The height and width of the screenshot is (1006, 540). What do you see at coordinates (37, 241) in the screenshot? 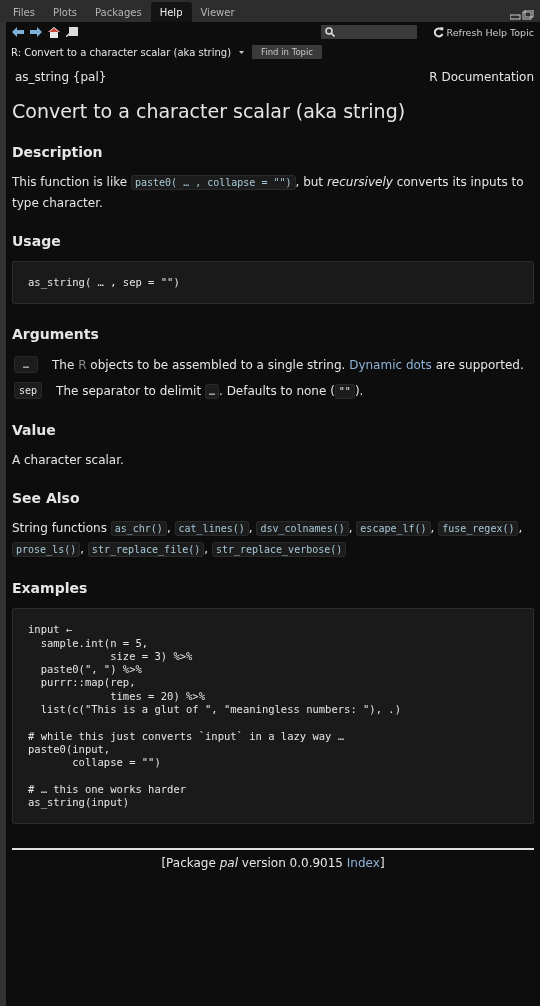
I see `section-heading: Usage` at bounding box center [37, 241].